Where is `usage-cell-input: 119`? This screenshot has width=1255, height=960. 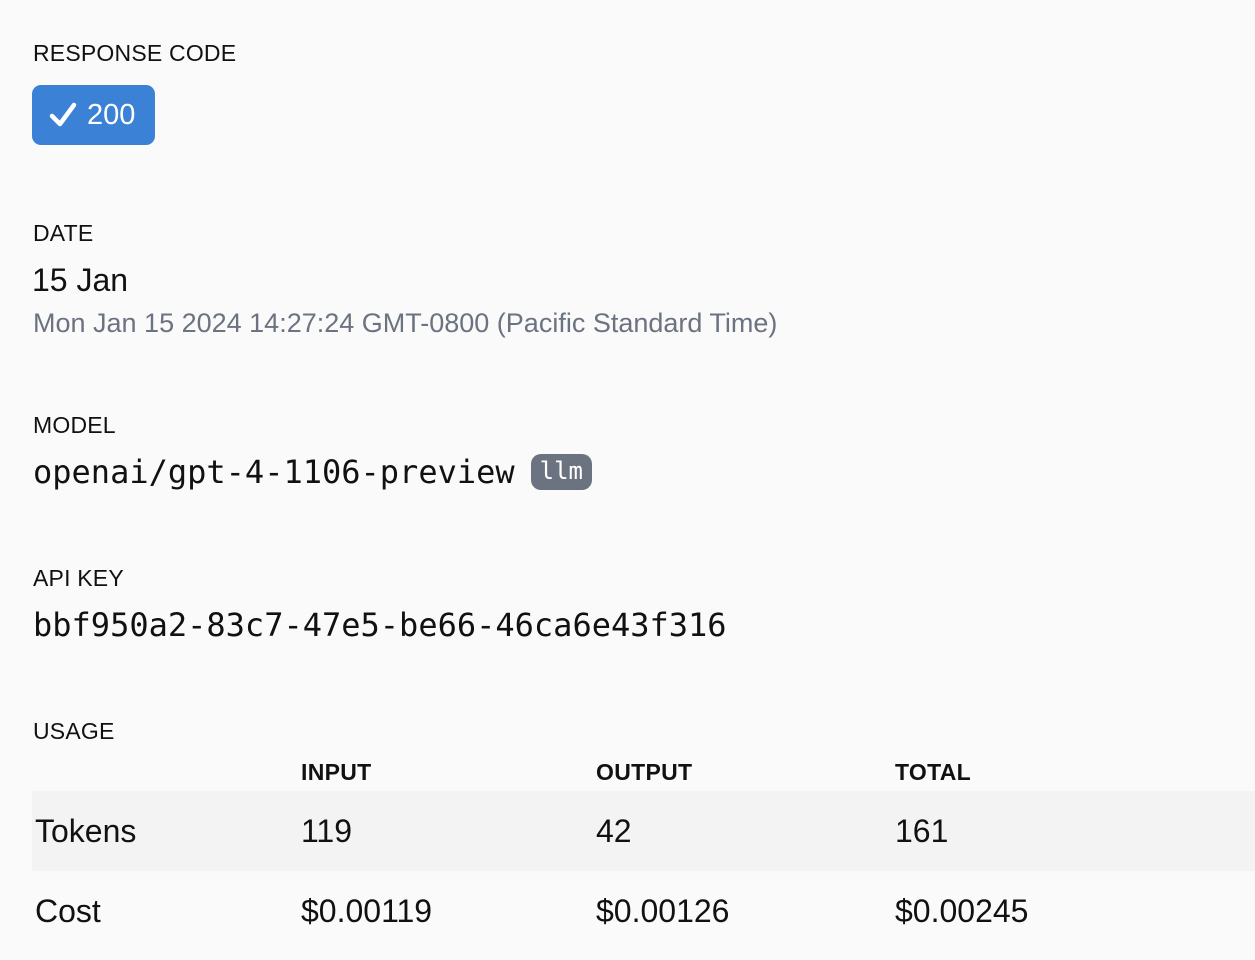
usage-cell-input: 119 is located at coordinates (448, 831).